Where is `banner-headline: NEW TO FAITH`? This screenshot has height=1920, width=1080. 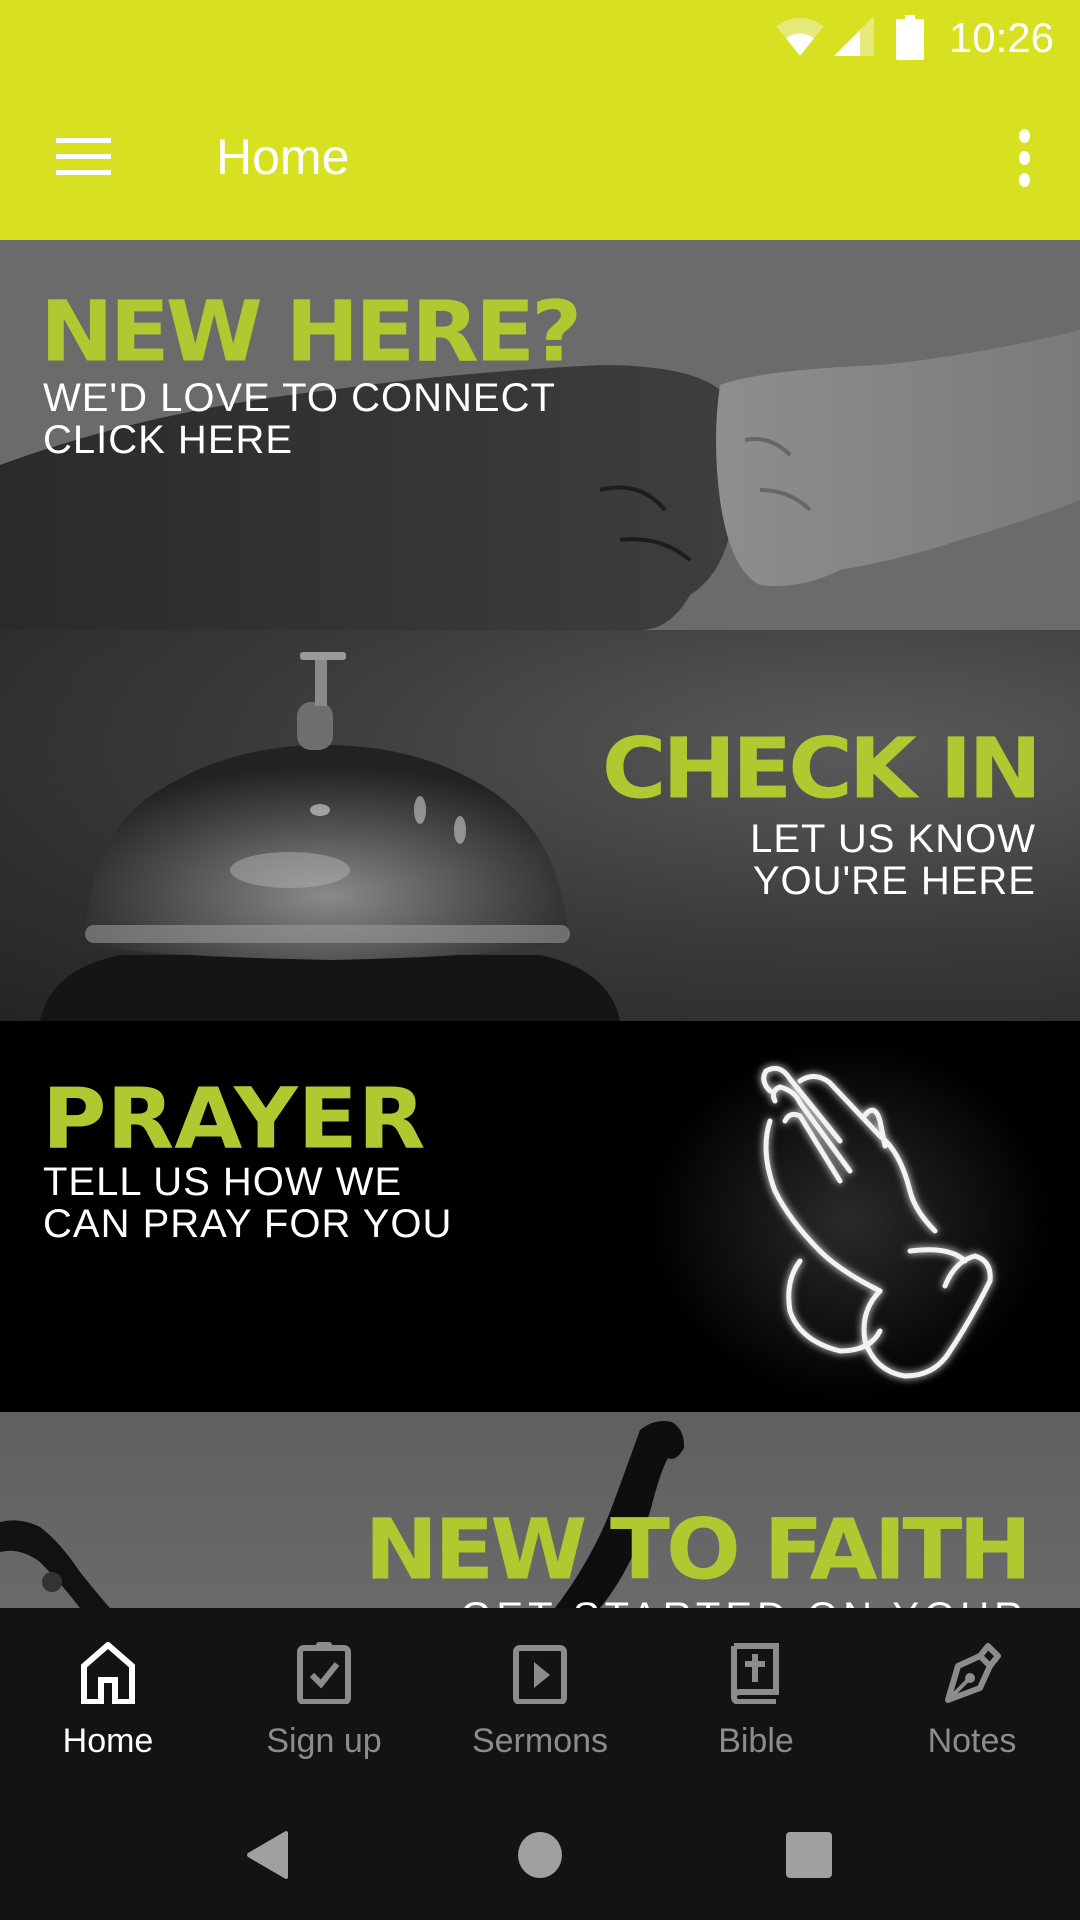
banner-headline: NEW TO FAITH is located at coordinates (698, 1549).